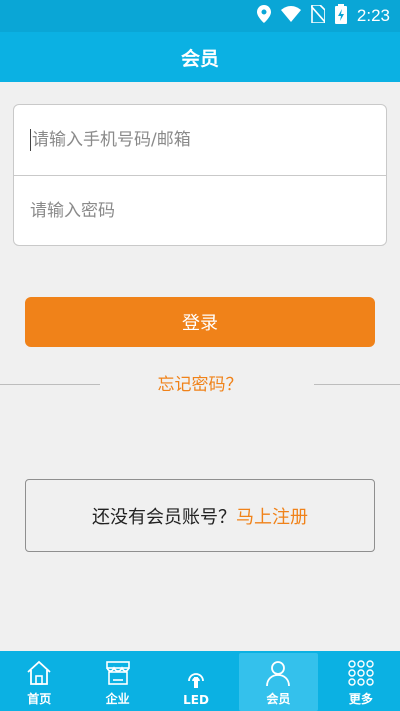 Image resolution: width=400 pixels, height=711 pixels. I want to click on tab-label: 会员, so click(278, 699).